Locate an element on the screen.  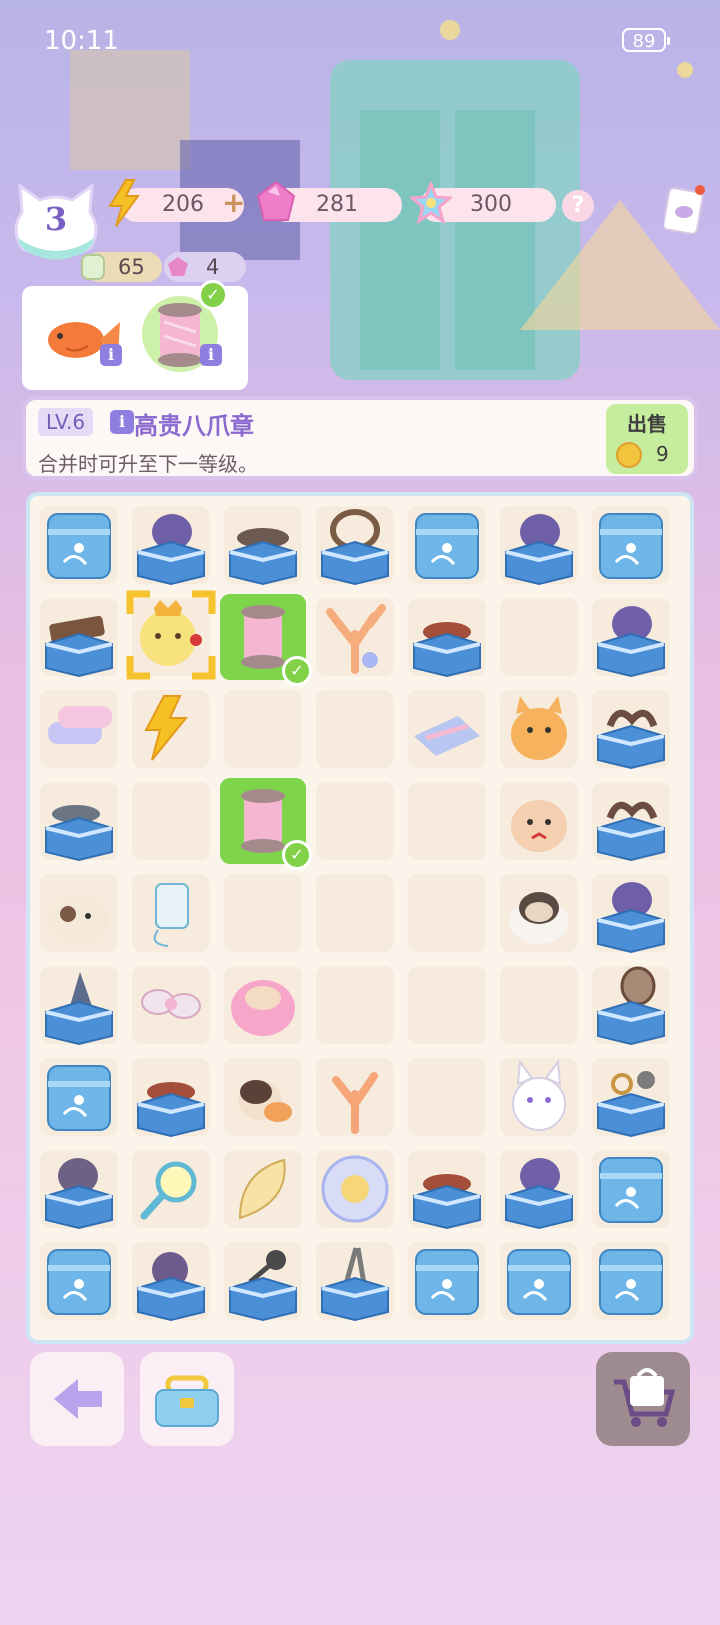
shop-button is located at coordinates (643, 1399).